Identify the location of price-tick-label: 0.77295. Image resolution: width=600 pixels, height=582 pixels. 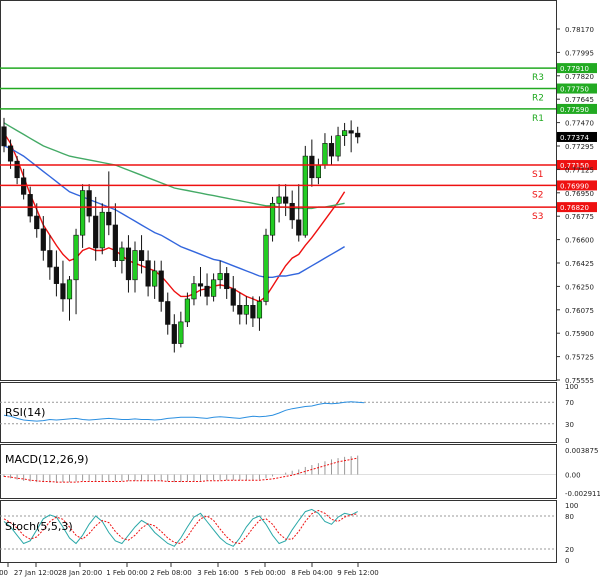
(579, 147).